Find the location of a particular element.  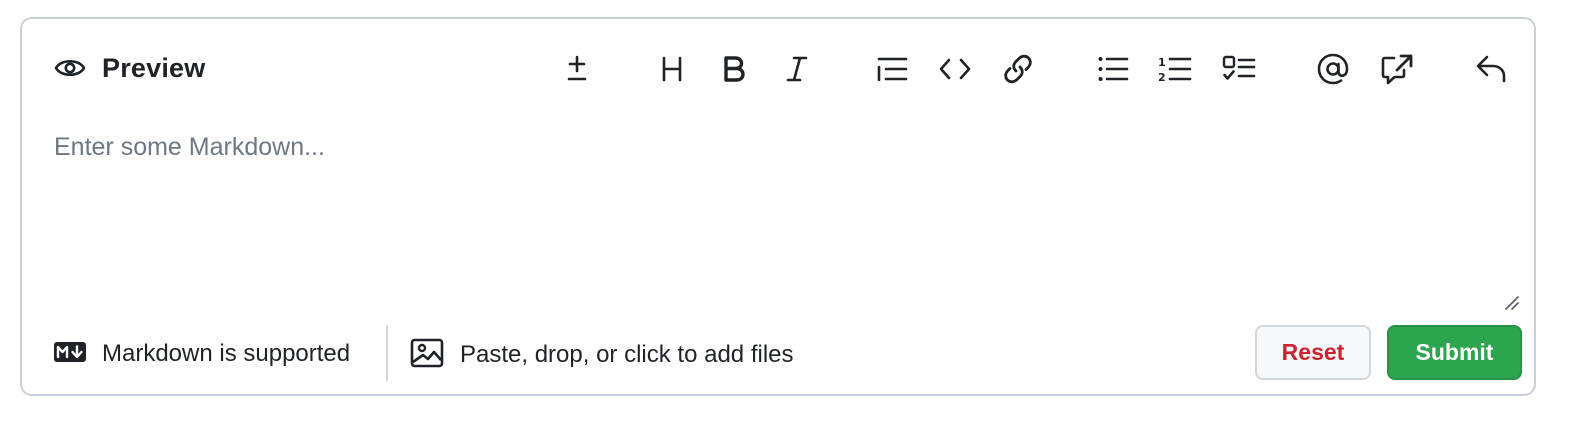

code-button is located at coordinates (955, 69).